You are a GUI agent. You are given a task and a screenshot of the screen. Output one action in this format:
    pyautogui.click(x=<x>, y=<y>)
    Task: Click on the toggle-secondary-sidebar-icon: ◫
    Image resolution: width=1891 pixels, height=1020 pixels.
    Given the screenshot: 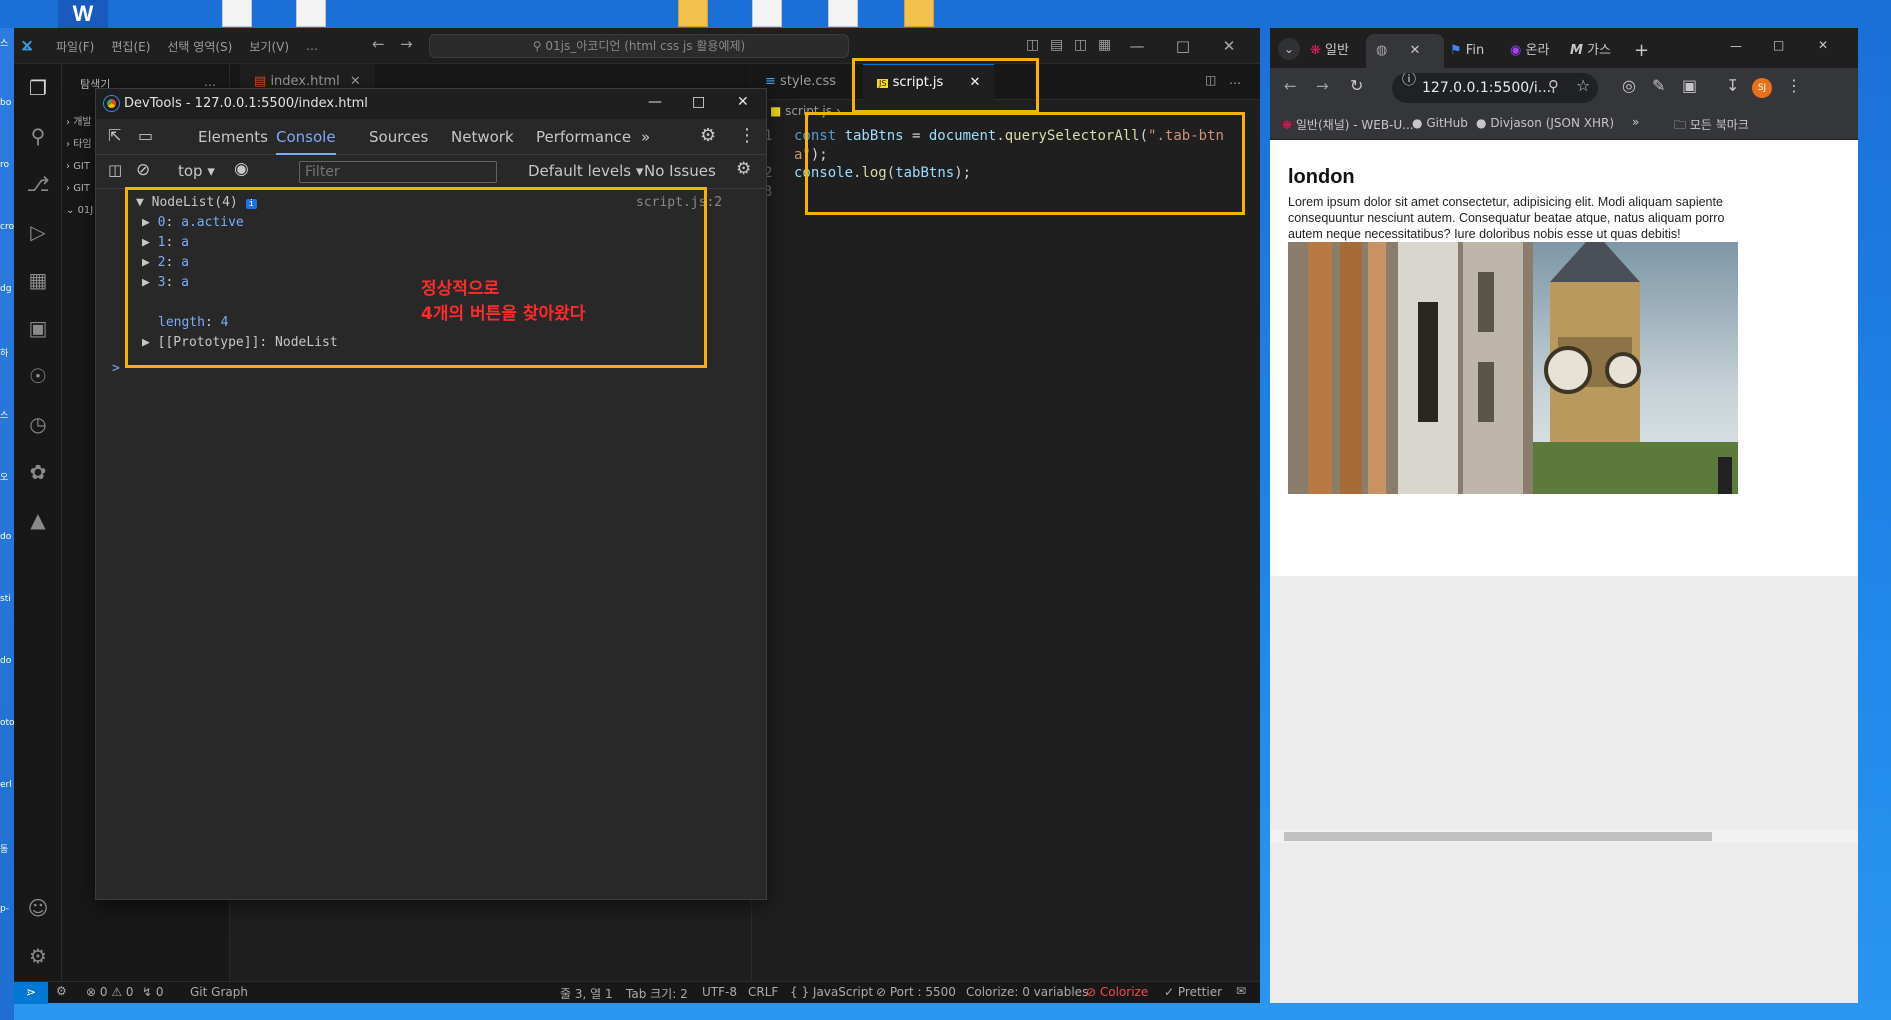 What is the action you would take?
    pyautogui.click(x=1080, y=45)
    